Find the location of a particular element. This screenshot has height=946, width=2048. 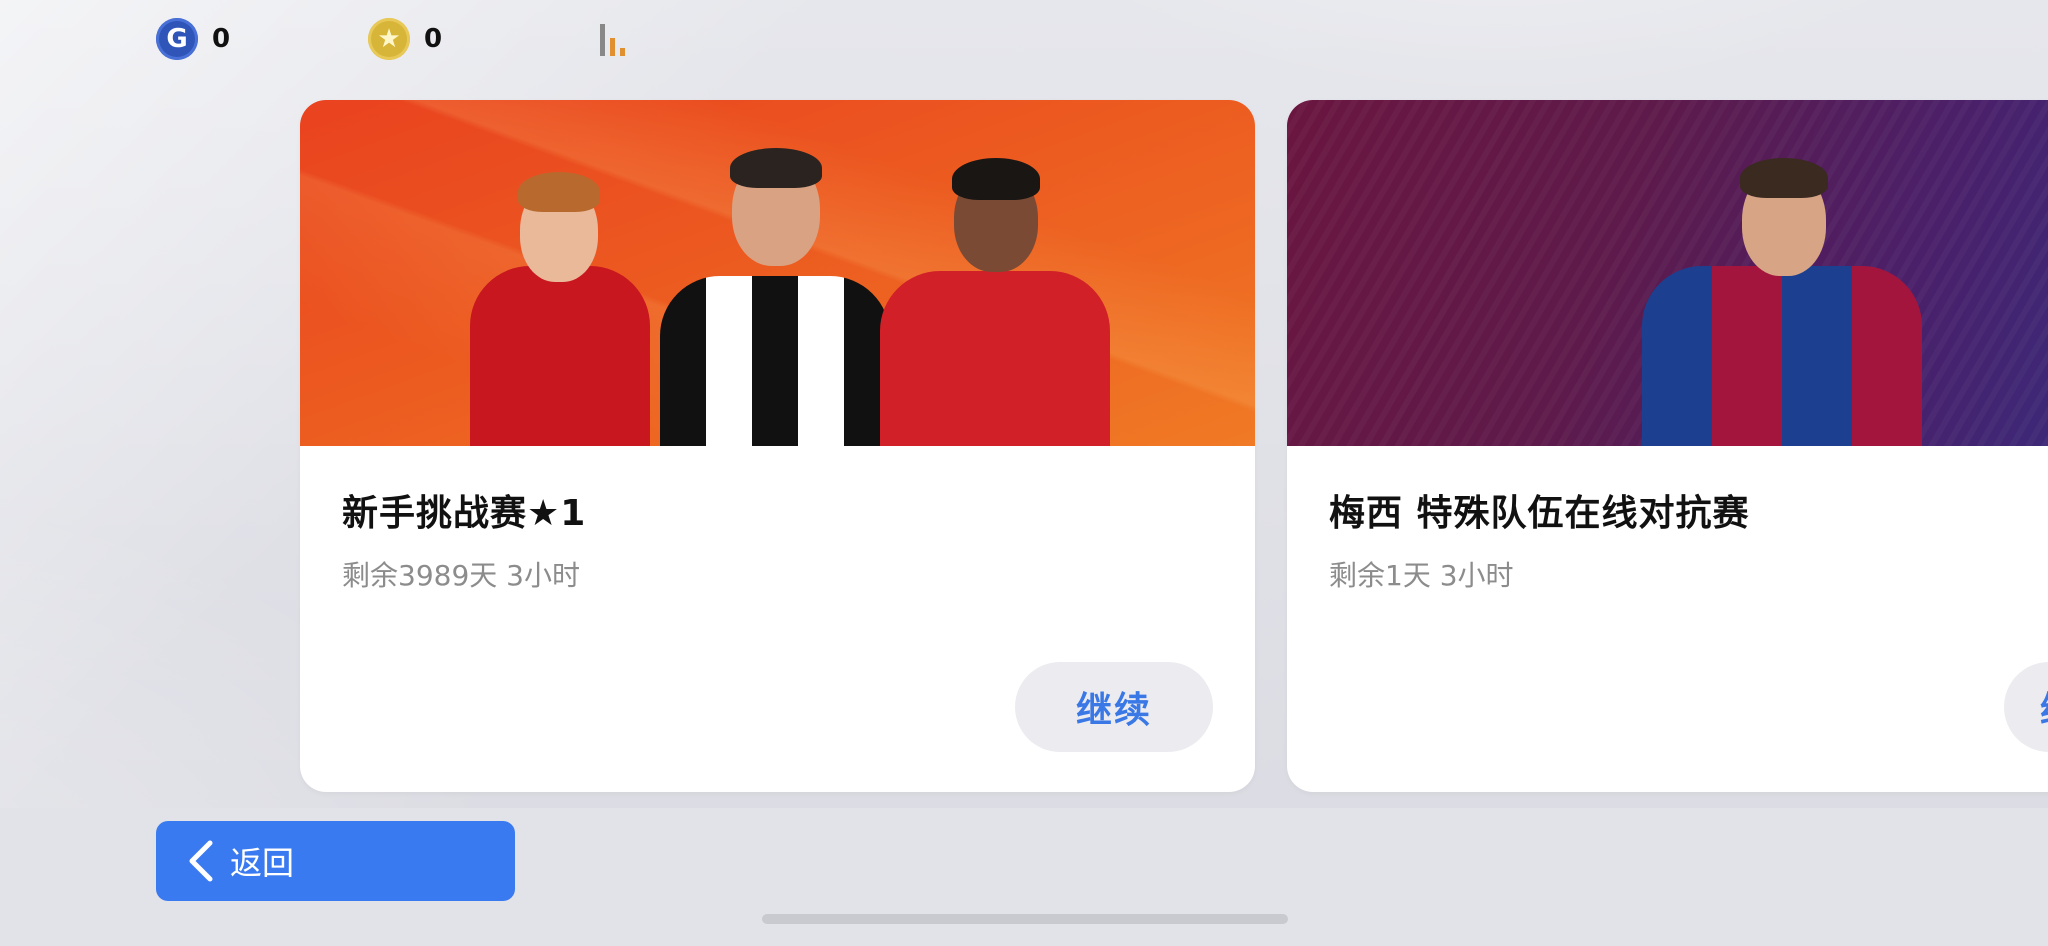

continue-button: 继续 is located at coordinates (1114, 707).